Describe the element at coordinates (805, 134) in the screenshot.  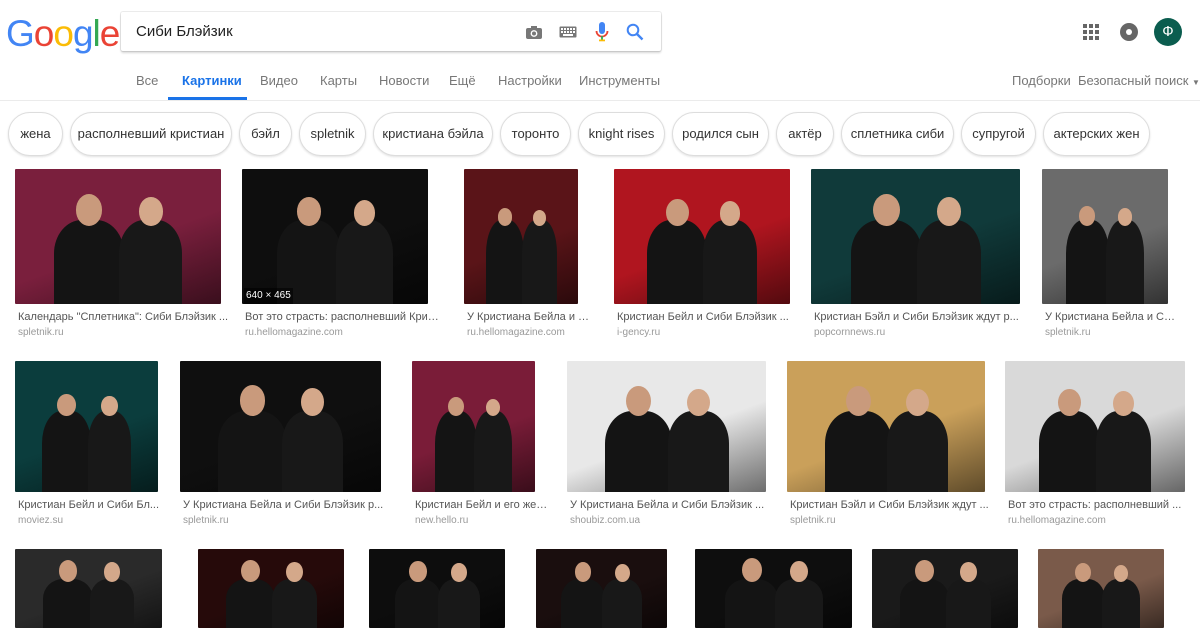
I see `chip: актёр` at that location.